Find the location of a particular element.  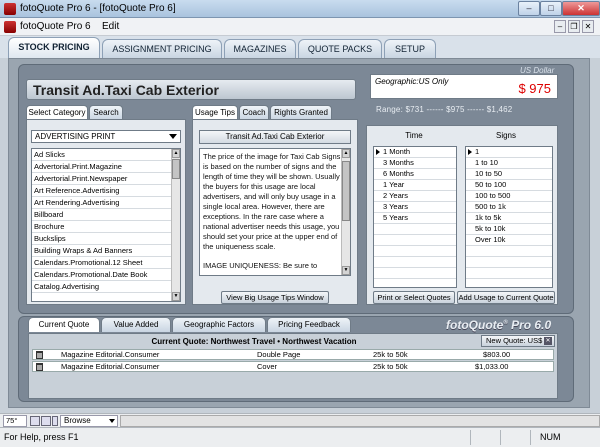

fit-icon is located at coordinates (55, 421).